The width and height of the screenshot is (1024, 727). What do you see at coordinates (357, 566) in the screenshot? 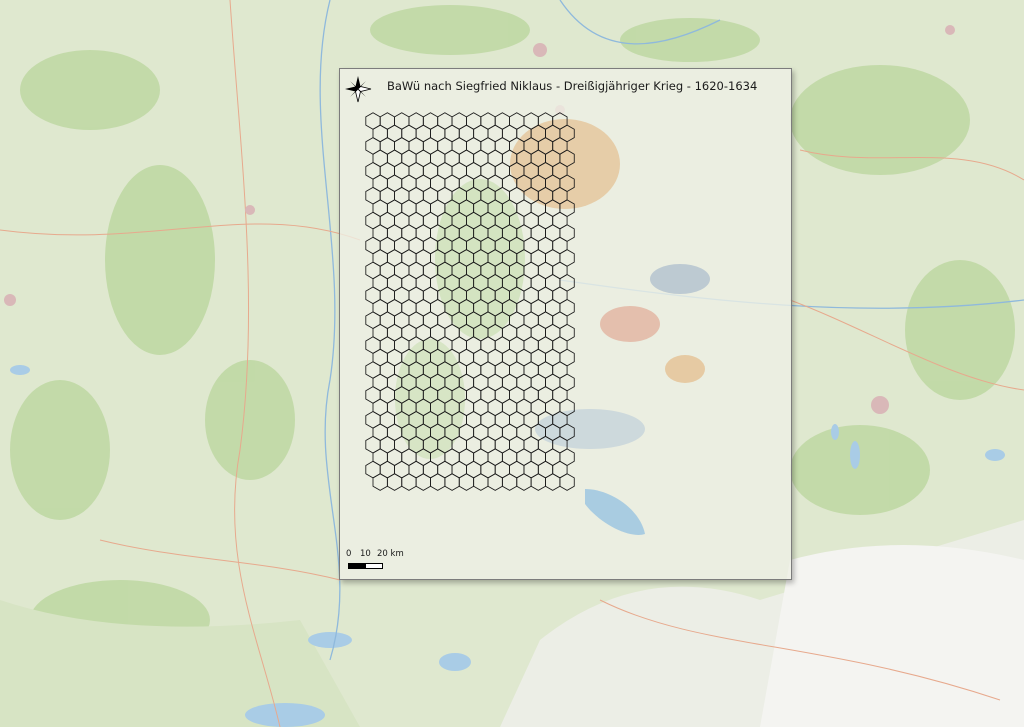
I see `scalebar-segment-dark` at bounding box center [357, 566].